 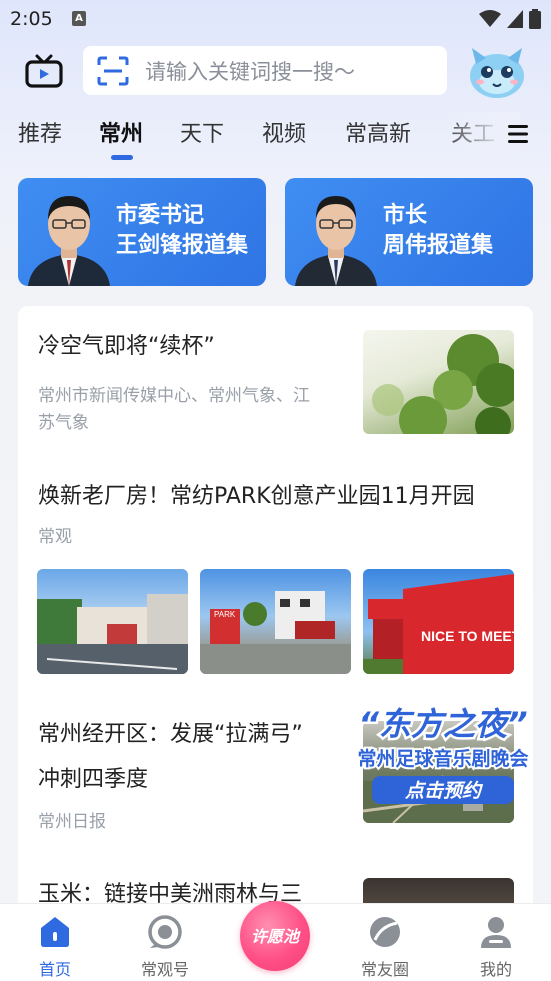 I want to click on park-buildings-image: PARK, so click(x=275, y=632).